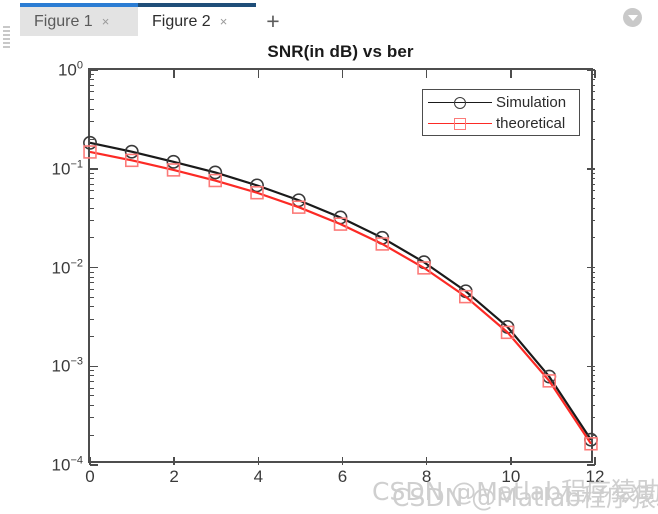 The height and width of the screenshot is (514, 658). I want to click on y-axis-label: 100, so click(70, 69).